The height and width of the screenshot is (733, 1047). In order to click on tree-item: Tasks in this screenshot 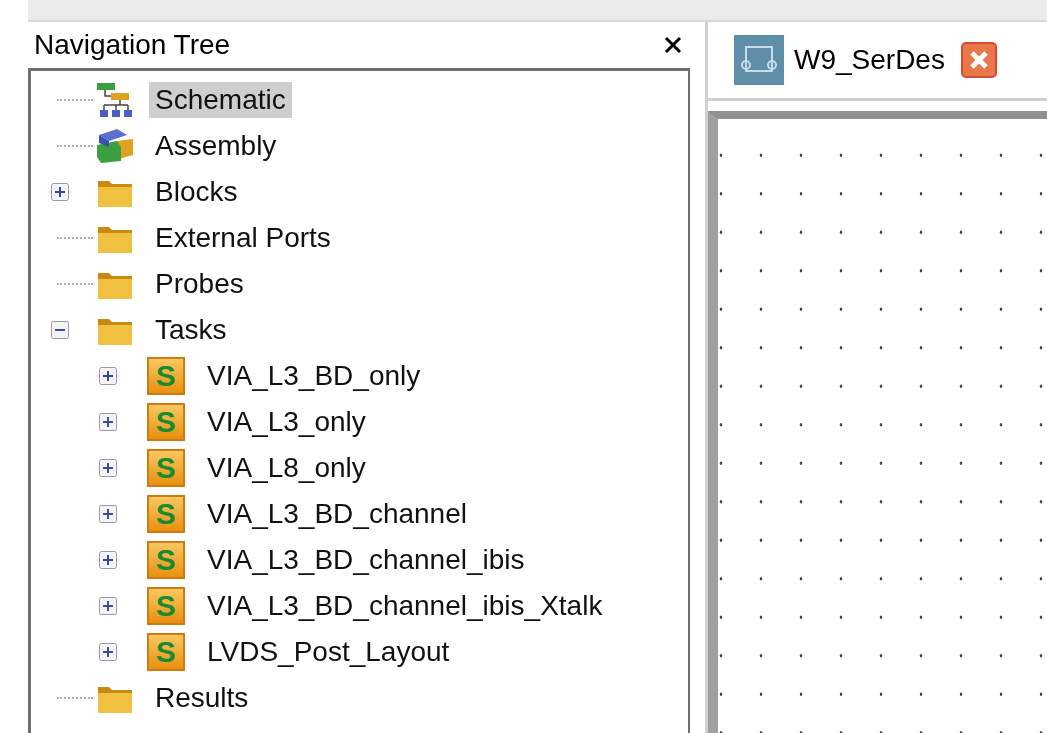, I will do `click(191, 330)`.